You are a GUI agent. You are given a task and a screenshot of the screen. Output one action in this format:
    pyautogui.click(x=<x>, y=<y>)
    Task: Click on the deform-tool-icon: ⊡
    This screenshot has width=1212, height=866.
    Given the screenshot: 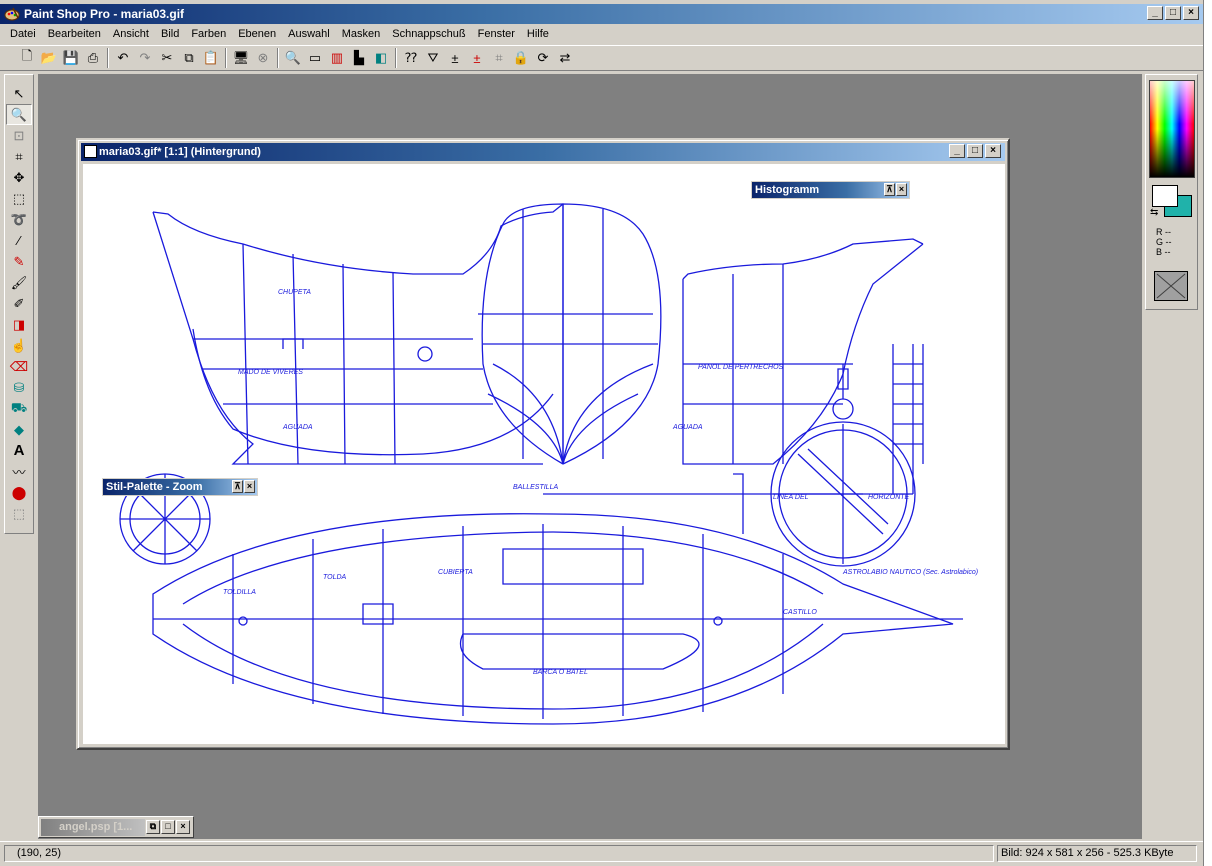 What is the action you would take?
    pyautogui.click(x=19, y=135)
    